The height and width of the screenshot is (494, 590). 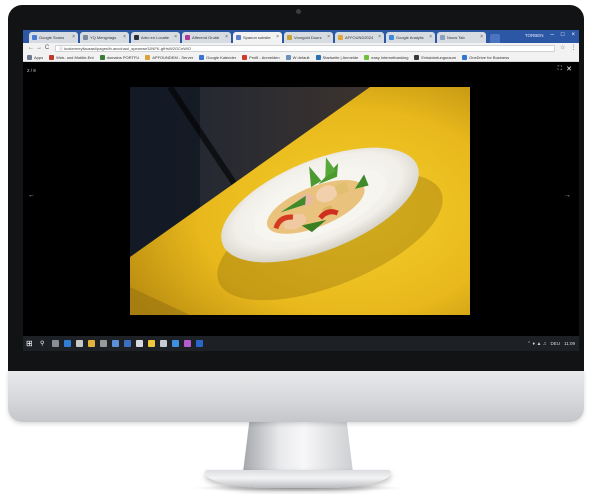 I want to click on bookmark-label: Web- und Mobile-Ent, so click(x=75, y=57).